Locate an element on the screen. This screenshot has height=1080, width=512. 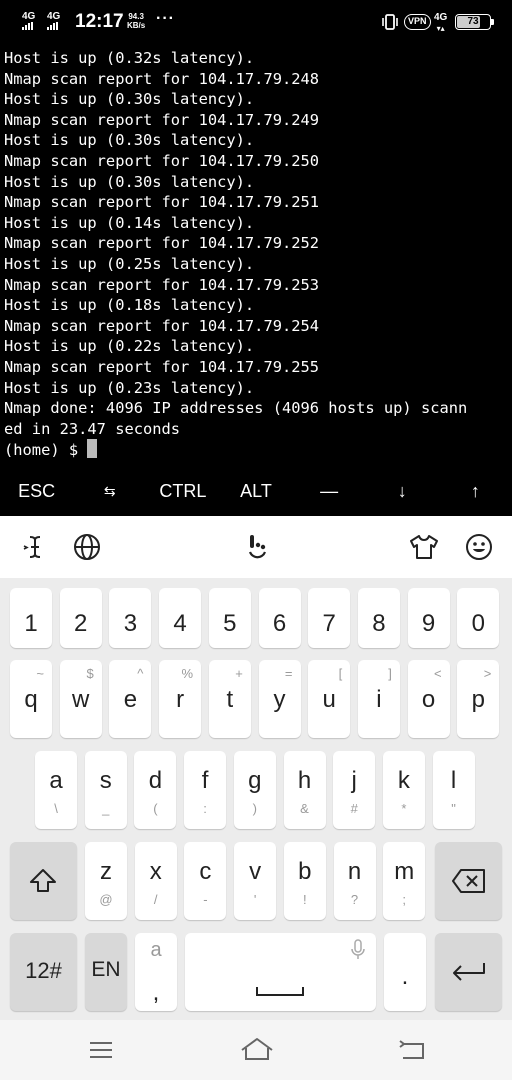
home-icon is located at coordinates (257, 1050).